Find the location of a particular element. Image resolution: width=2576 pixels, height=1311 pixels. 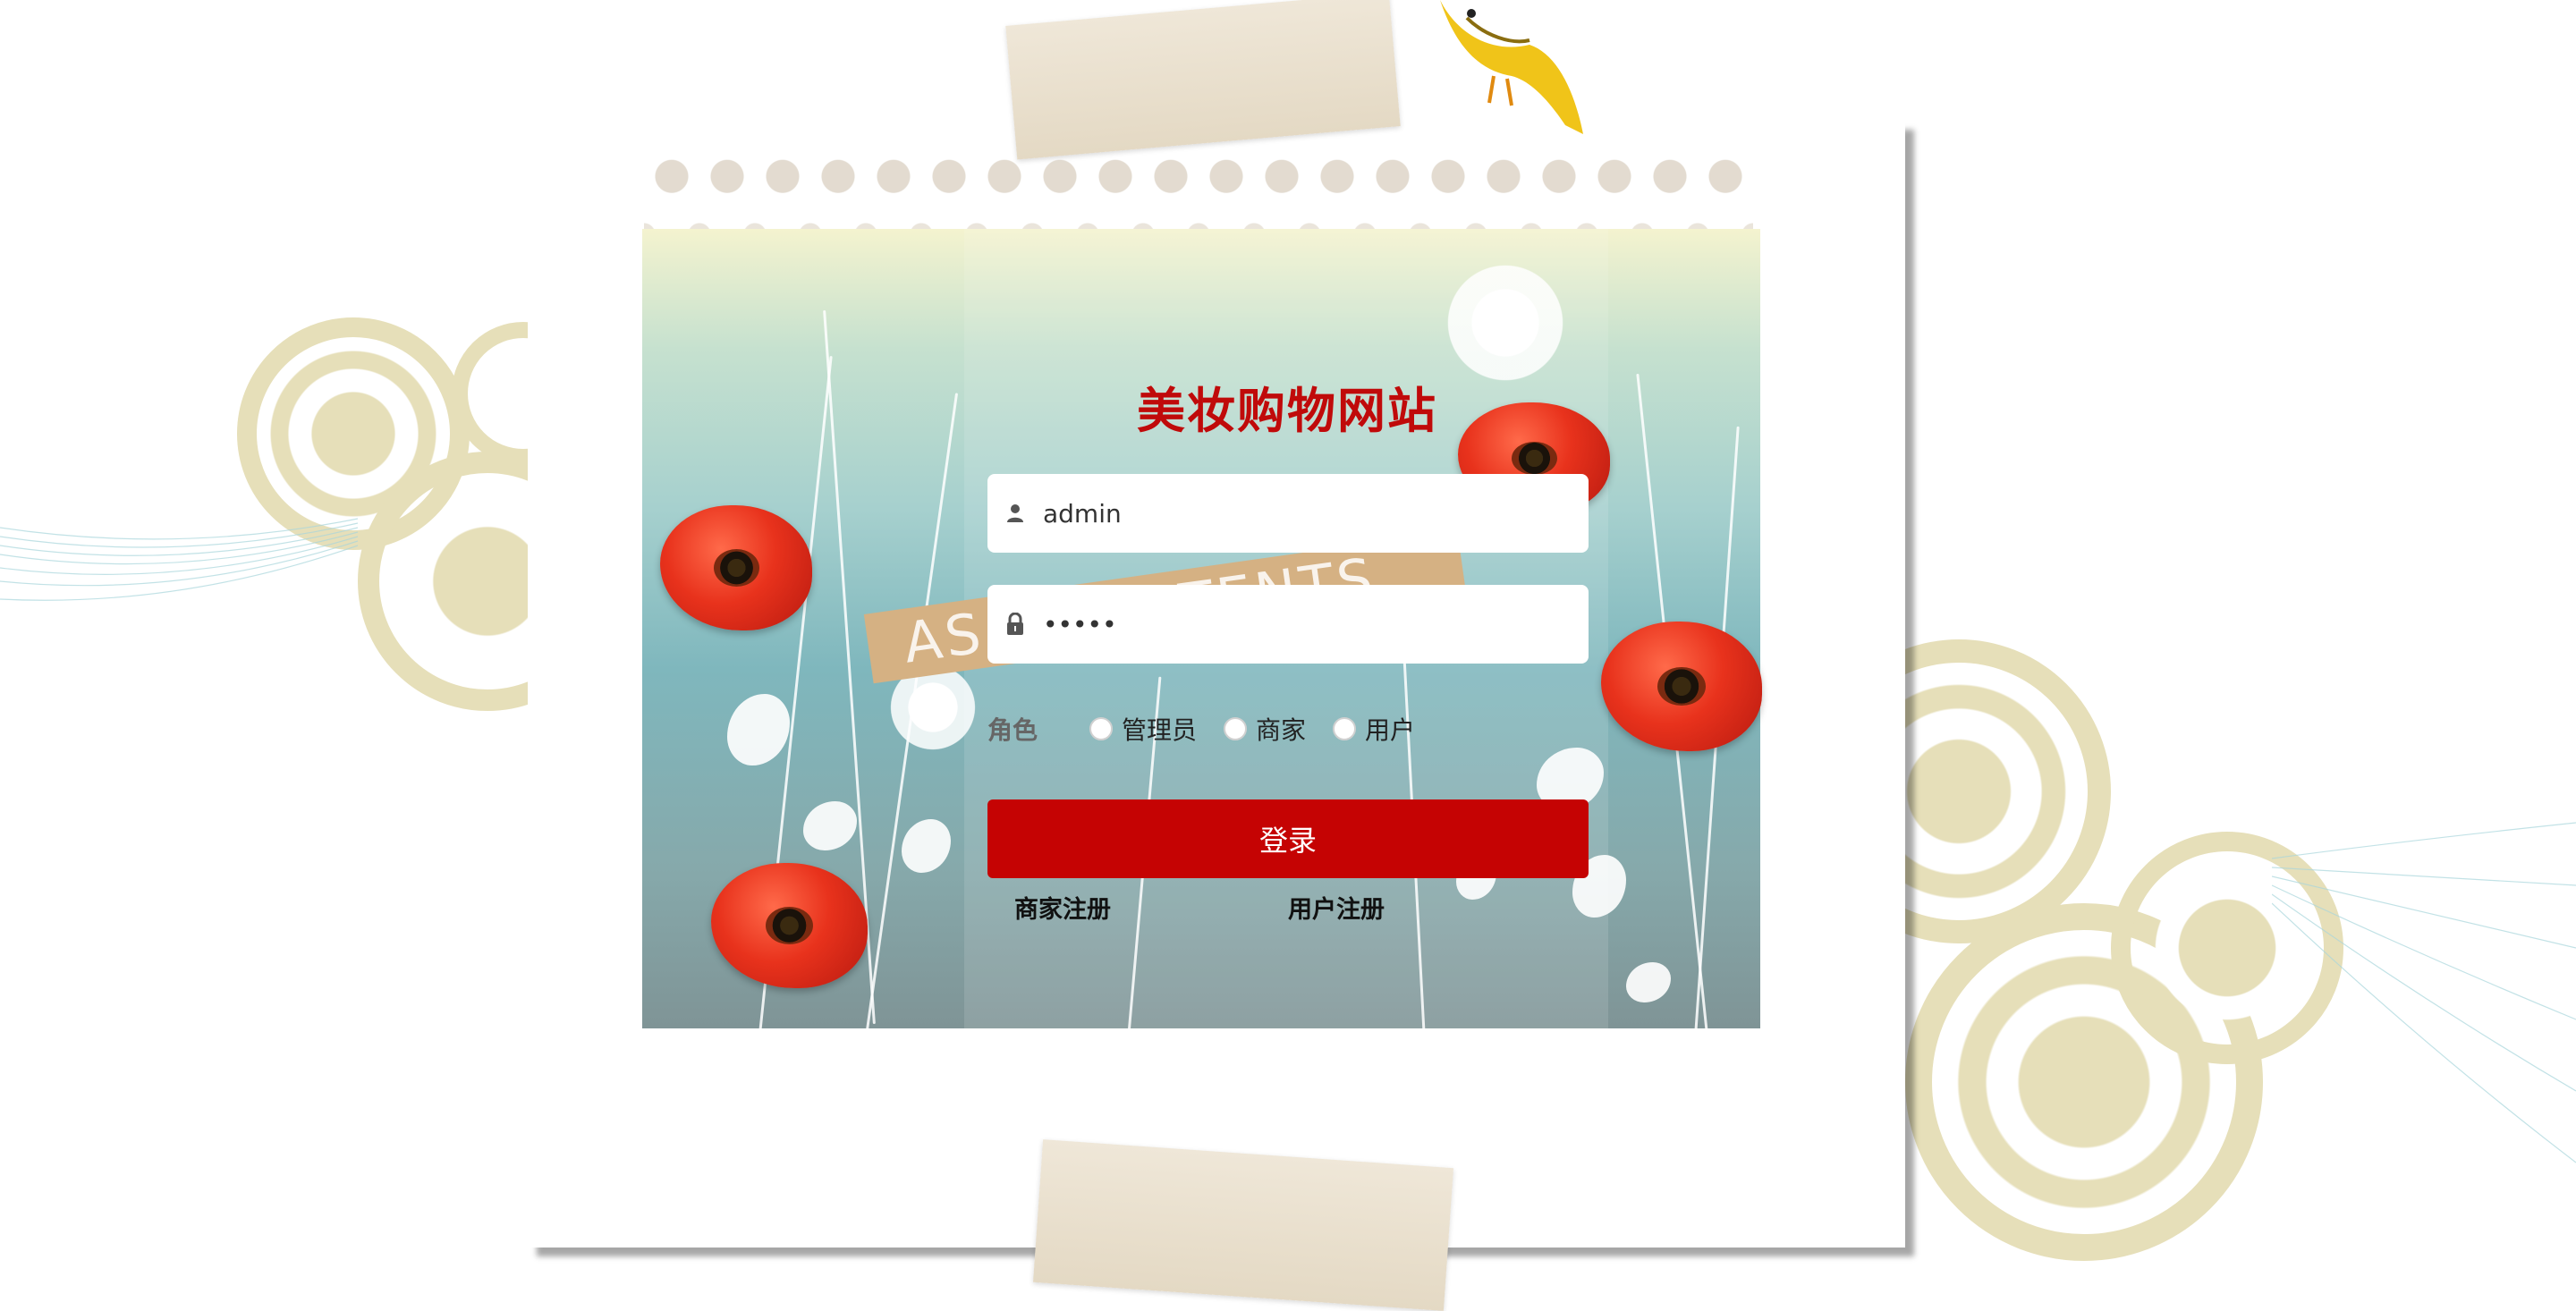

role-option-merchant: 商家 is located at coordinates (1265, 729).